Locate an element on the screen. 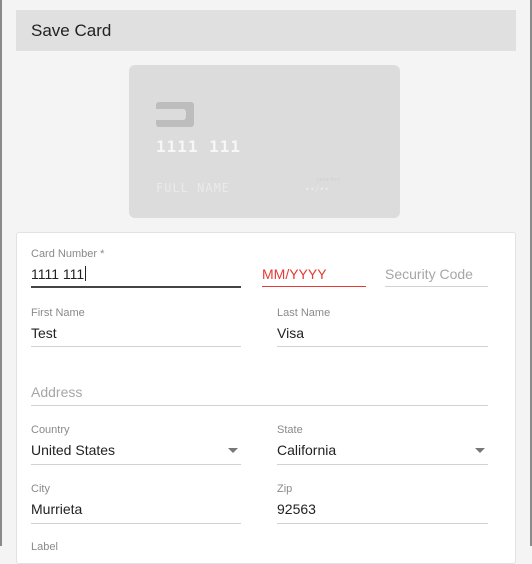  zip-field: Zip 92563 is located at coordinates (382, 504).